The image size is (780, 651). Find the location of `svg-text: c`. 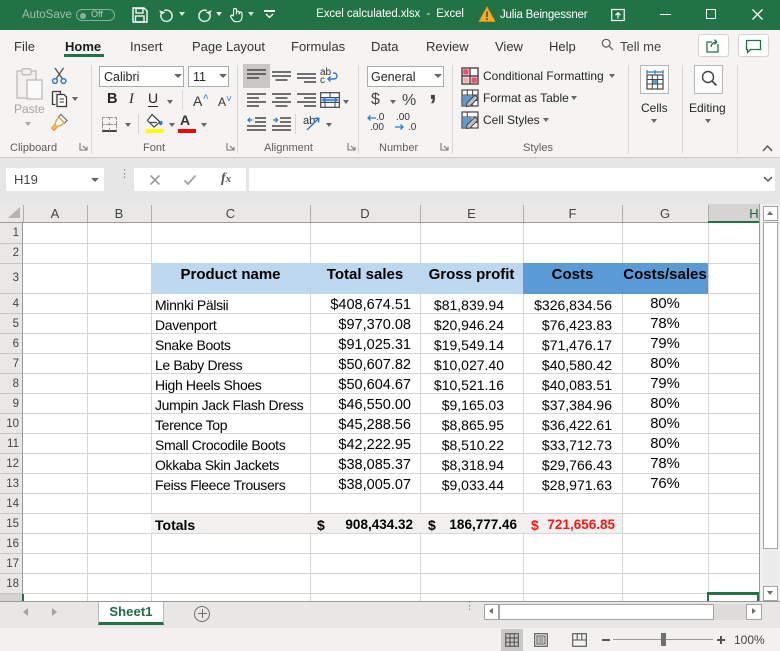

svg-text: c is located at coordinates (322, 79).